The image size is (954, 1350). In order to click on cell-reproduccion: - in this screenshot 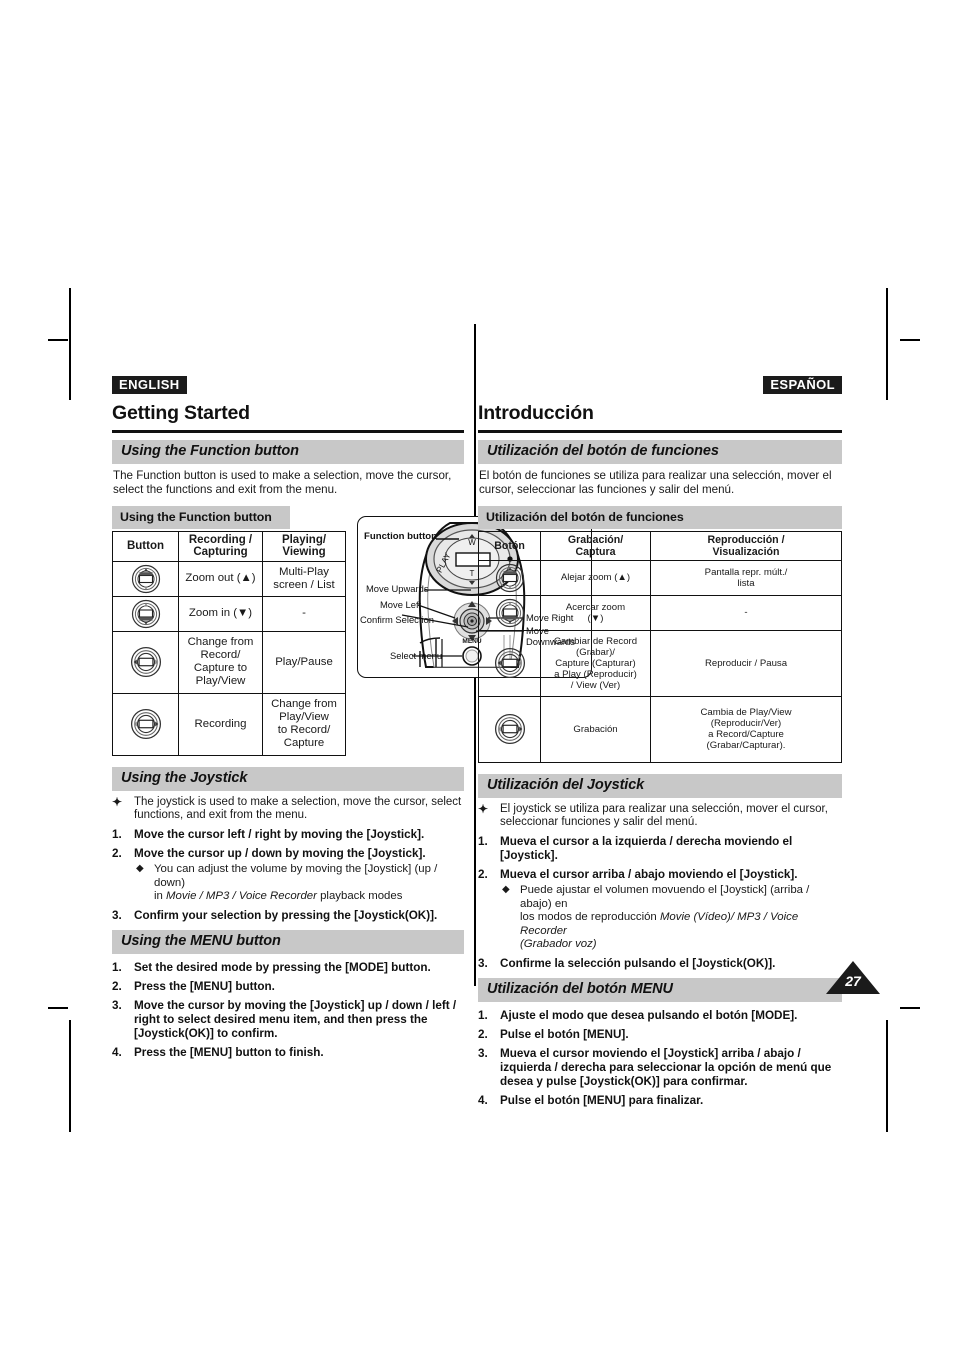, I will do `click(746, 612)`.